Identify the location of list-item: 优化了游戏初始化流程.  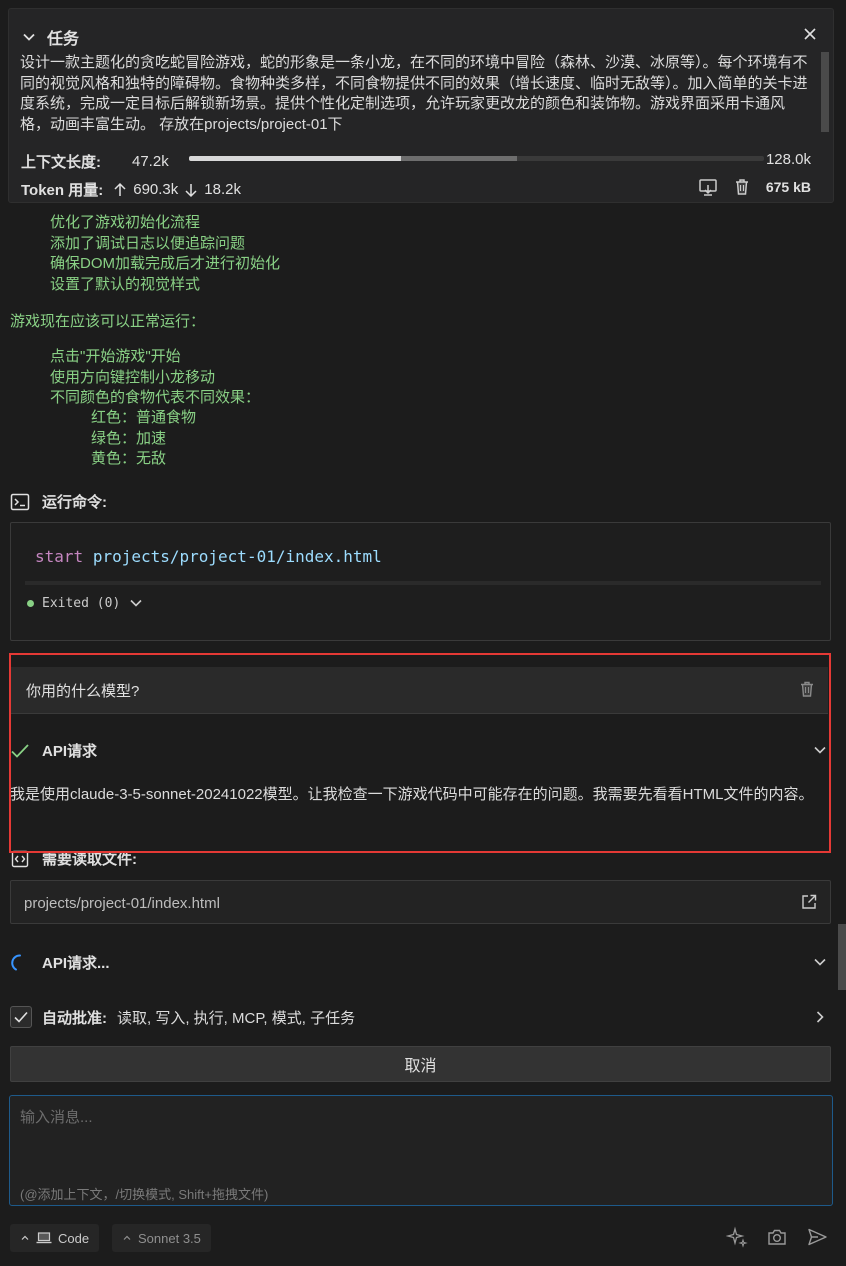
(125, 222).